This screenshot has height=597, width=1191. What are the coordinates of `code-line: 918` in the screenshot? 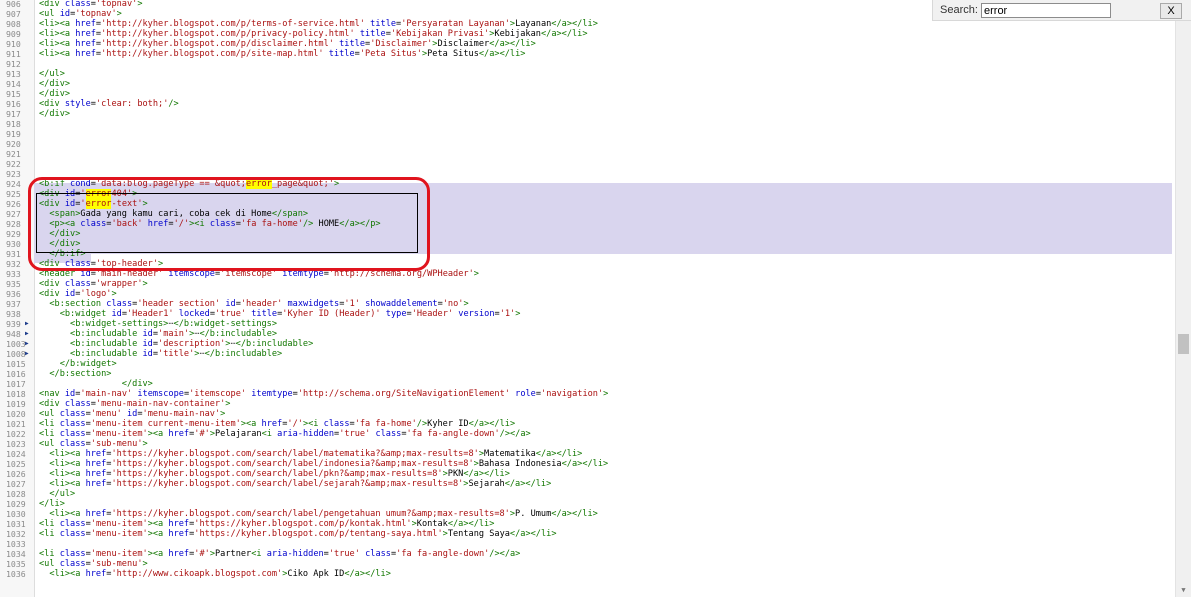 It's located at (587, 124).